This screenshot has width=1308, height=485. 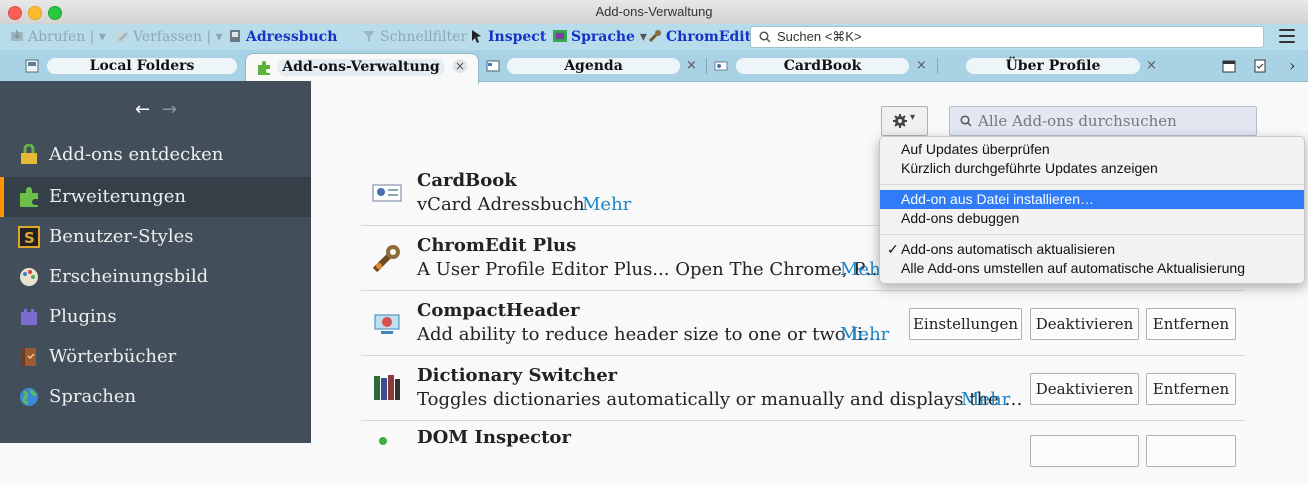 What do you see at coordinates (893, 249) in the screenshot?
I see `checkmark-icon: ✓` at bounding box center [893, 249].